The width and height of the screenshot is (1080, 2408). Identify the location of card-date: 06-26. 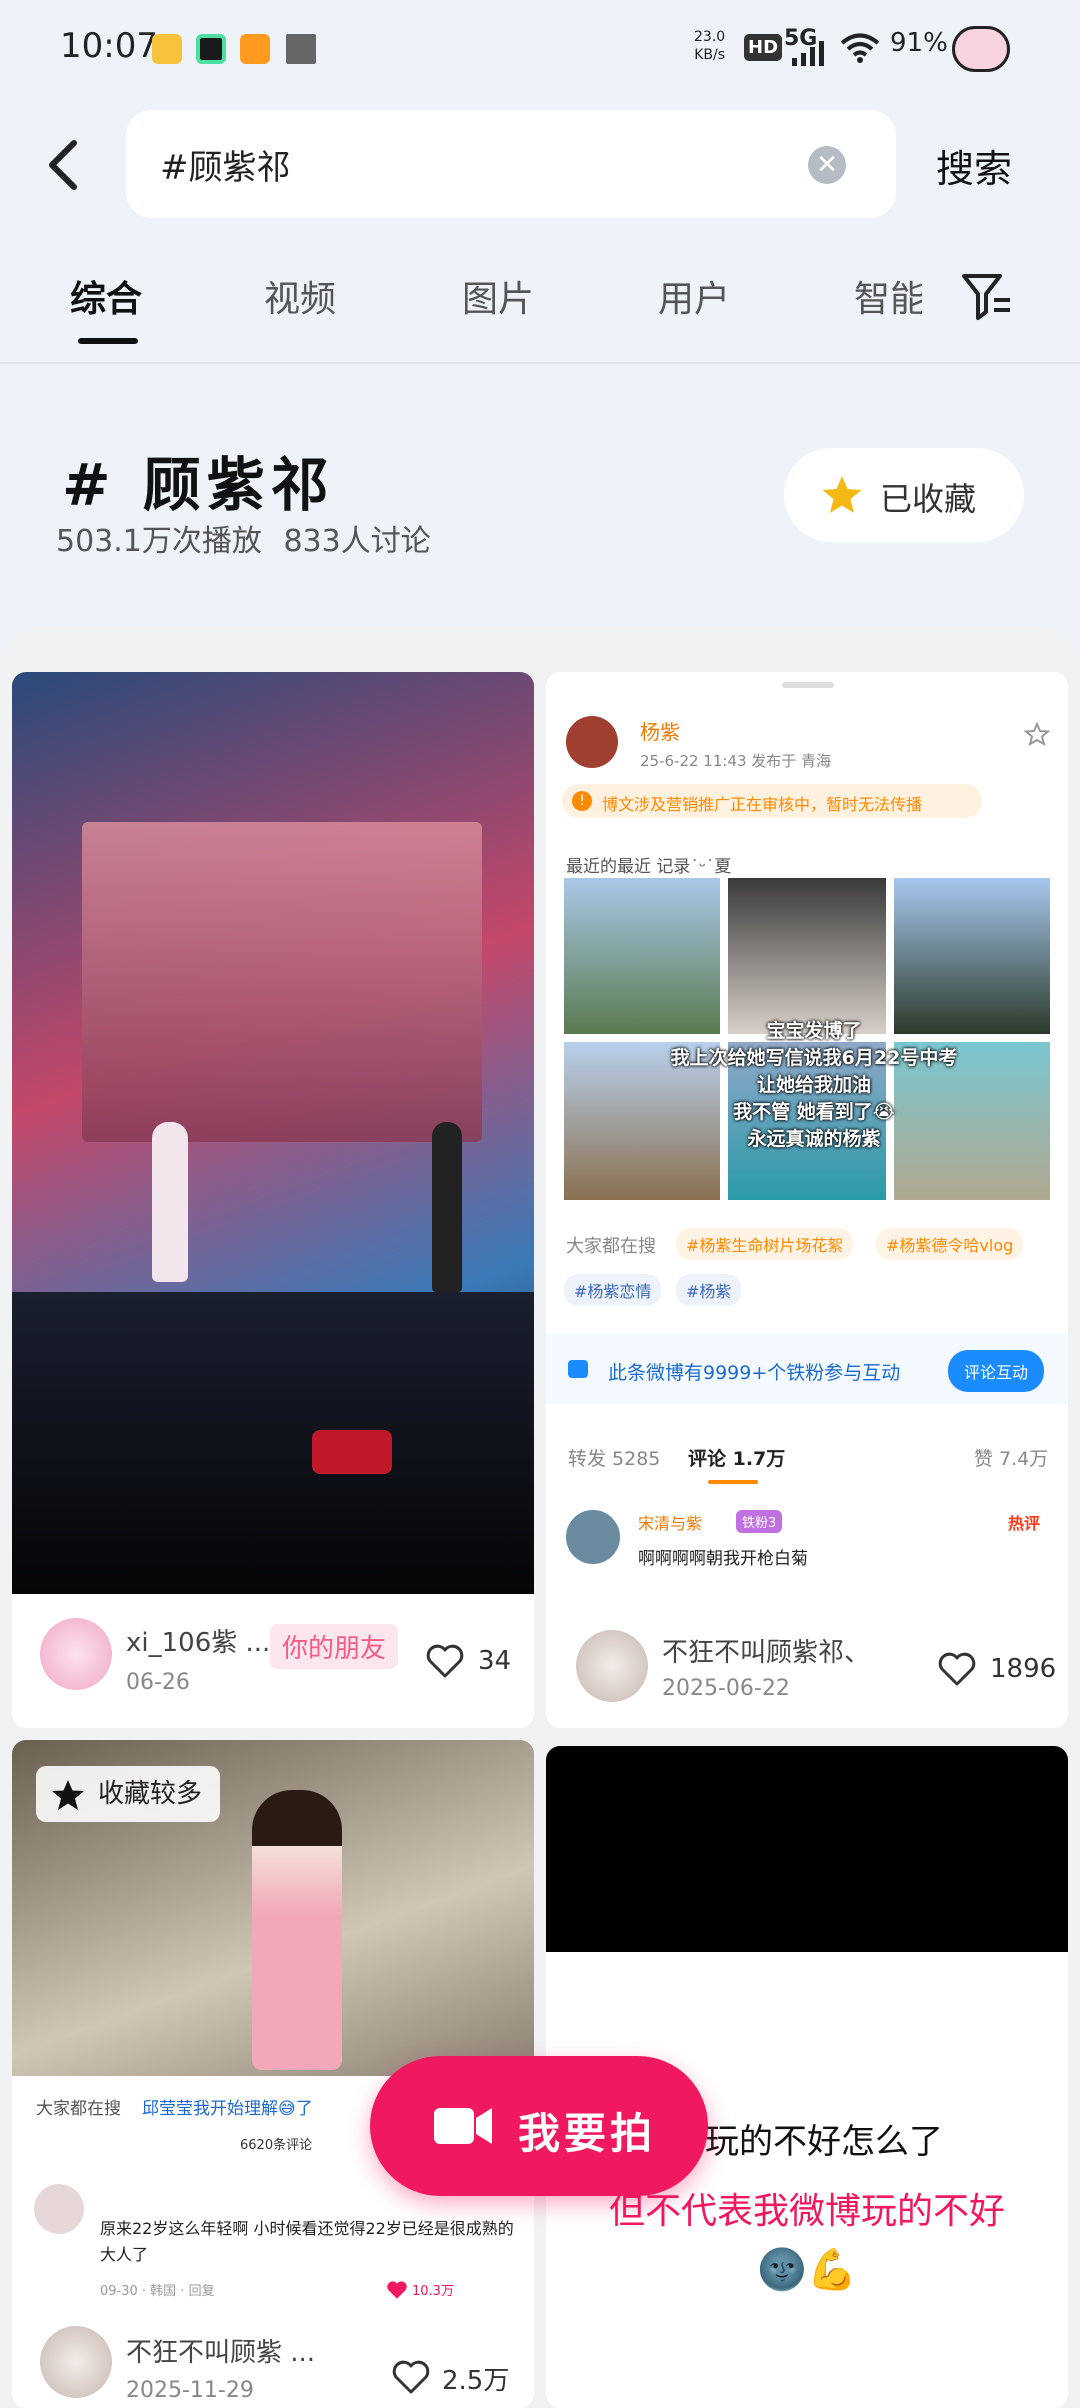
(158, 1682).